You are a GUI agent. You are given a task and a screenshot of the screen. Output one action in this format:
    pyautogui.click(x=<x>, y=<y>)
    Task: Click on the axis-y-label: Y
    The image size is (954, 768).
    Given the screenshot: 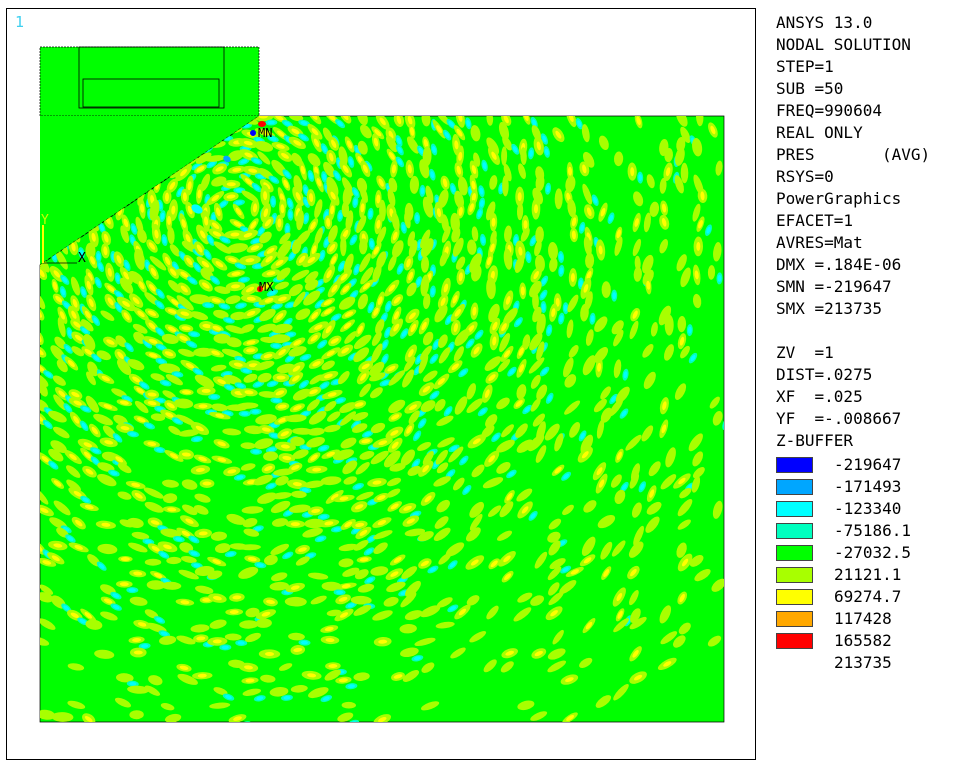 What is the action you would take?
    pyautogui.click(x=45, y=220)
    